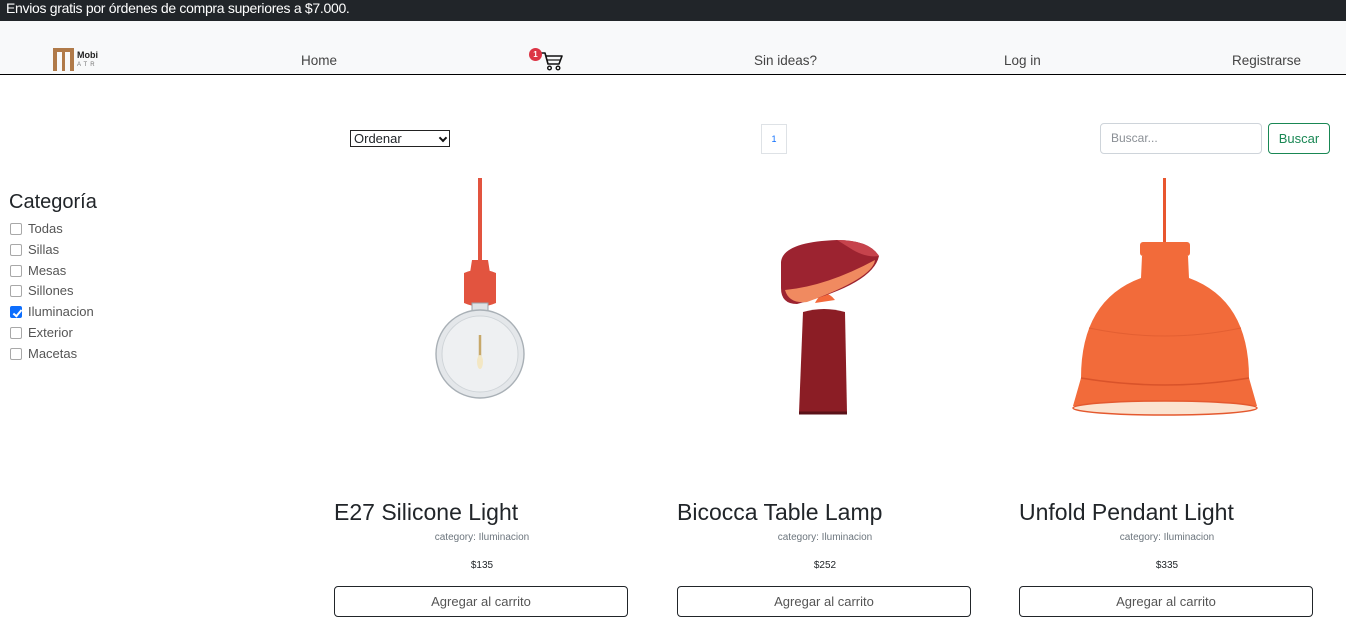 The image size is (1346, 621). I want to click on nav-register-link: Registrarse, so click(1266, 61).